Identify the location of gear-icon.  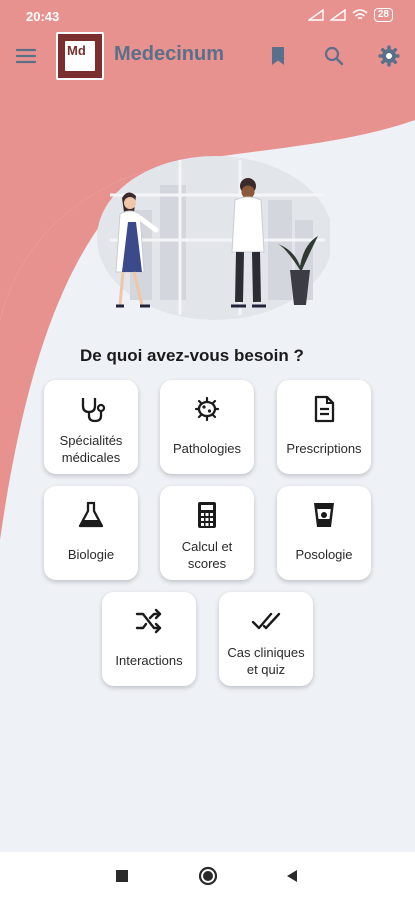
(389, 56).